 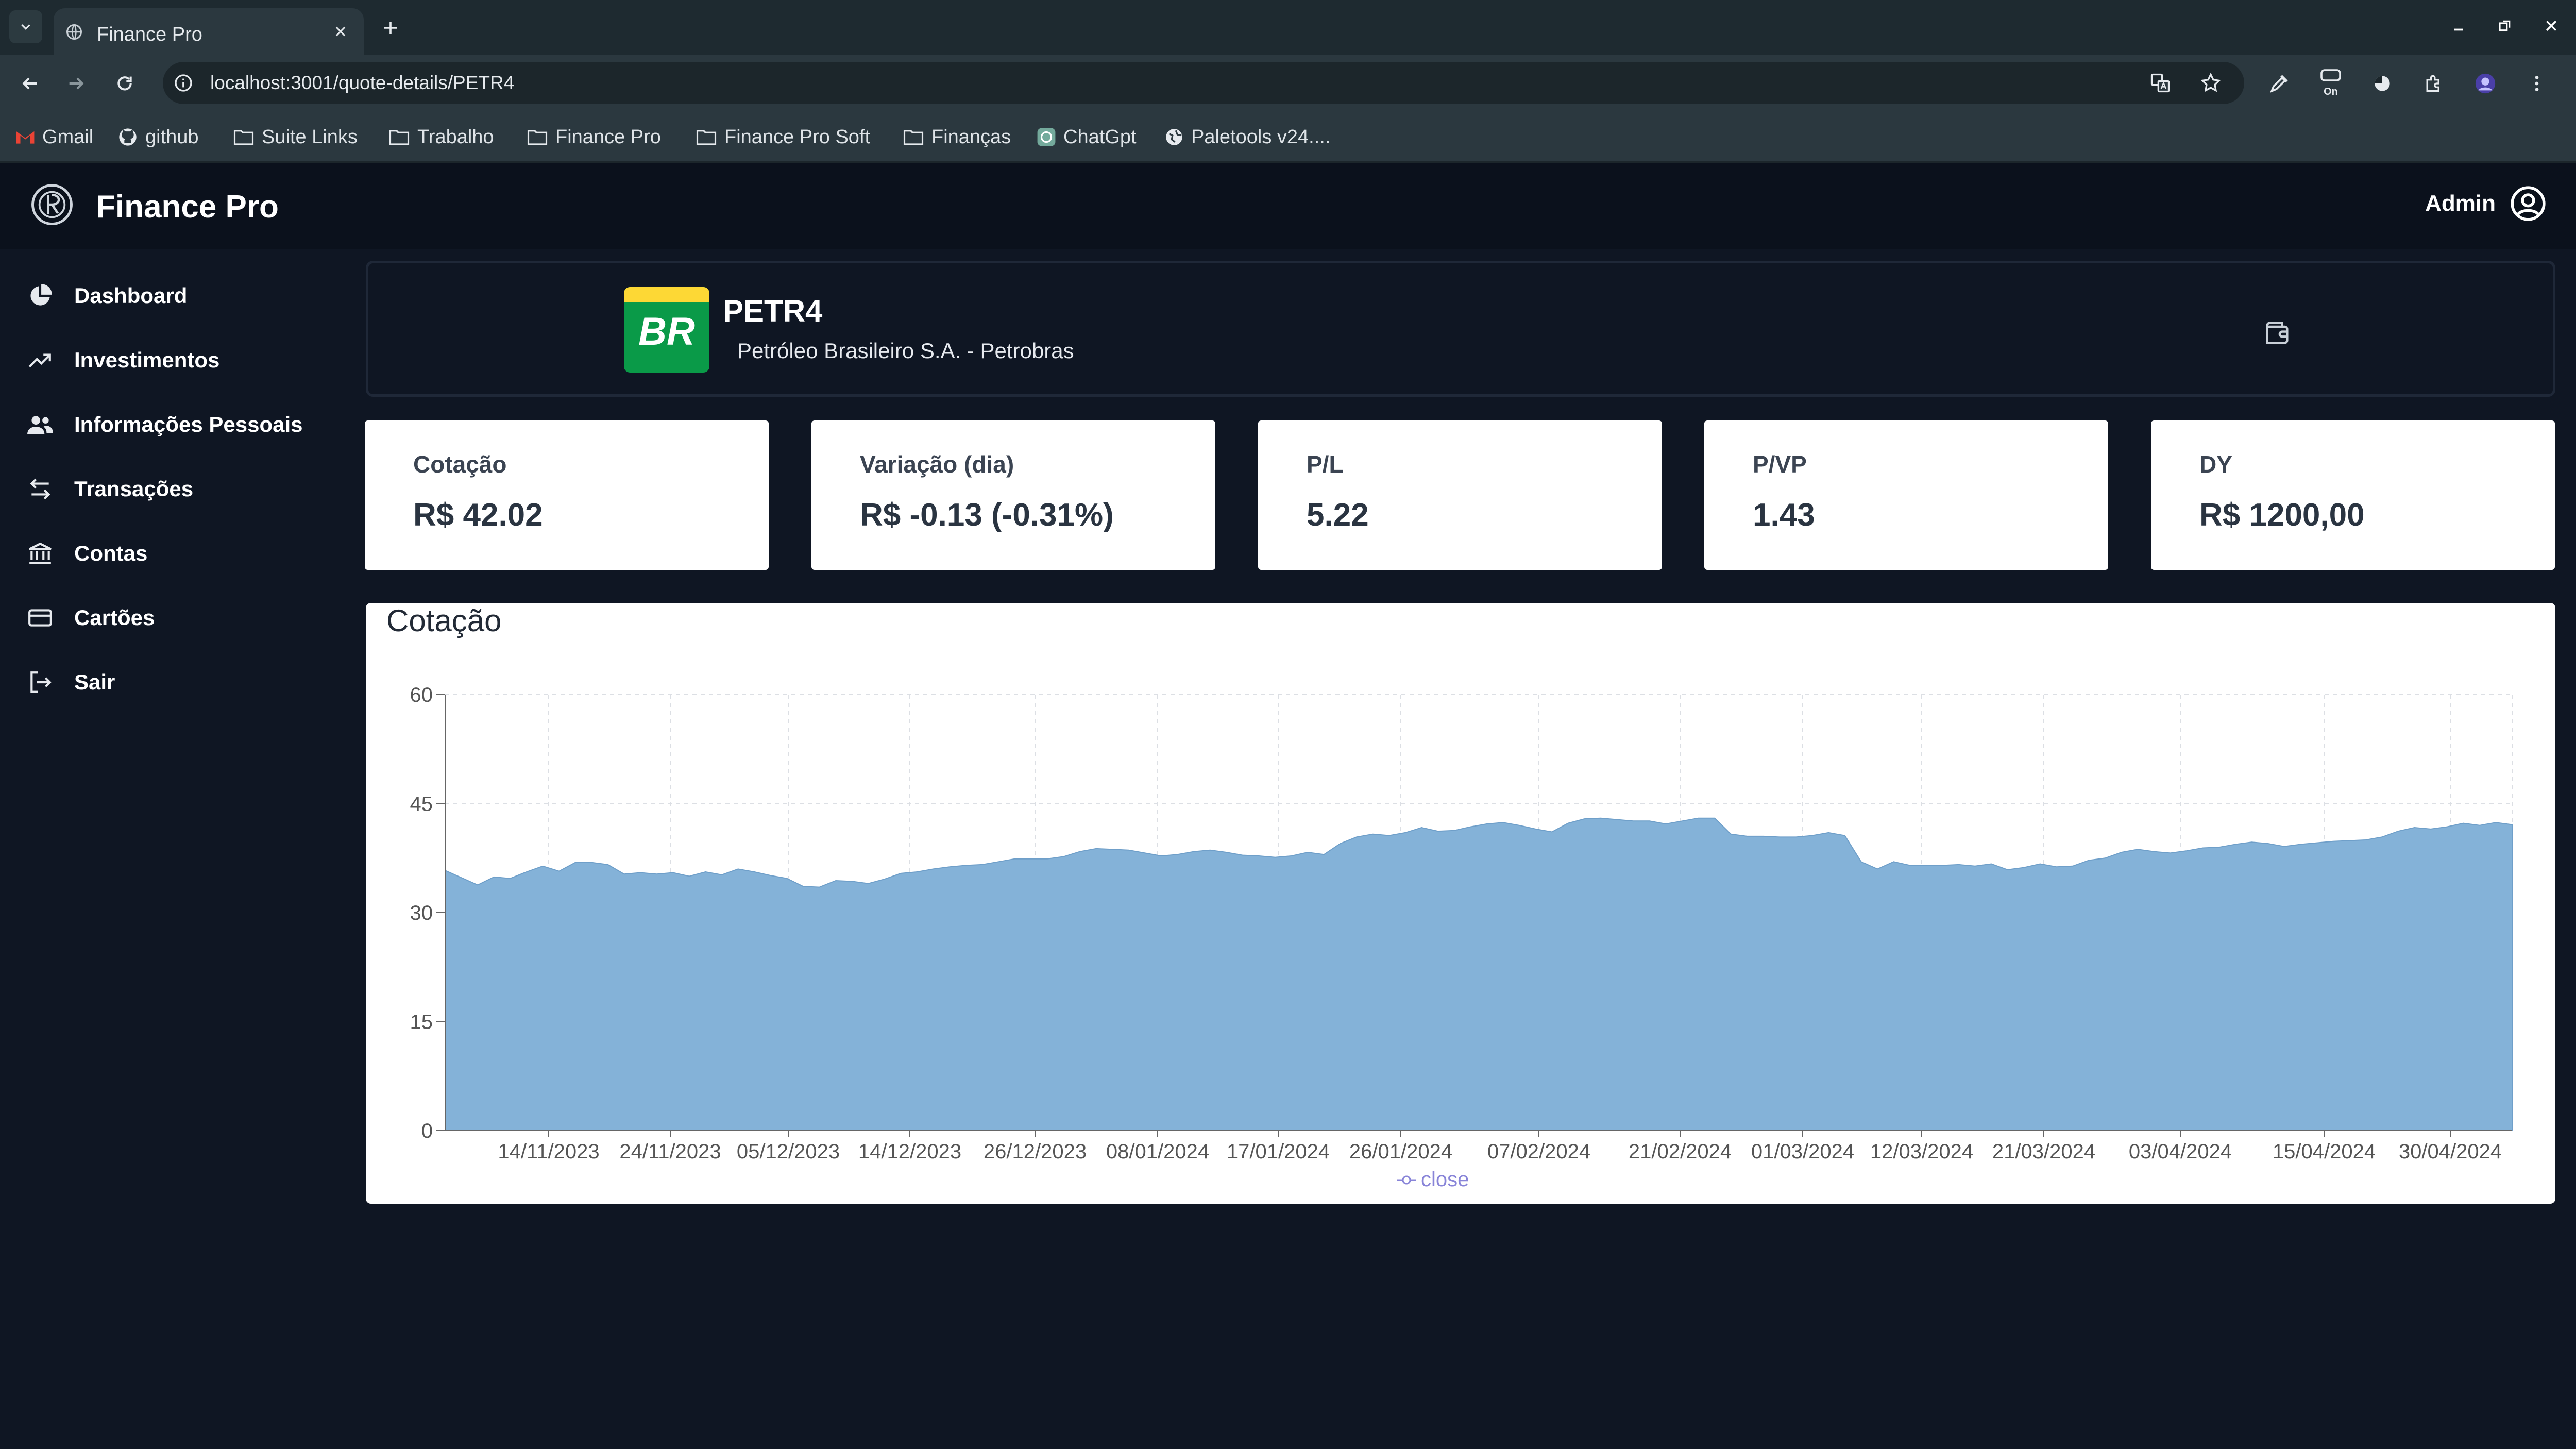 What do you see at coordinates (1035, 1151) in the screenshot?
I see `x-tick-label: 26/12/2023` at bounding box center [1035, 1151].